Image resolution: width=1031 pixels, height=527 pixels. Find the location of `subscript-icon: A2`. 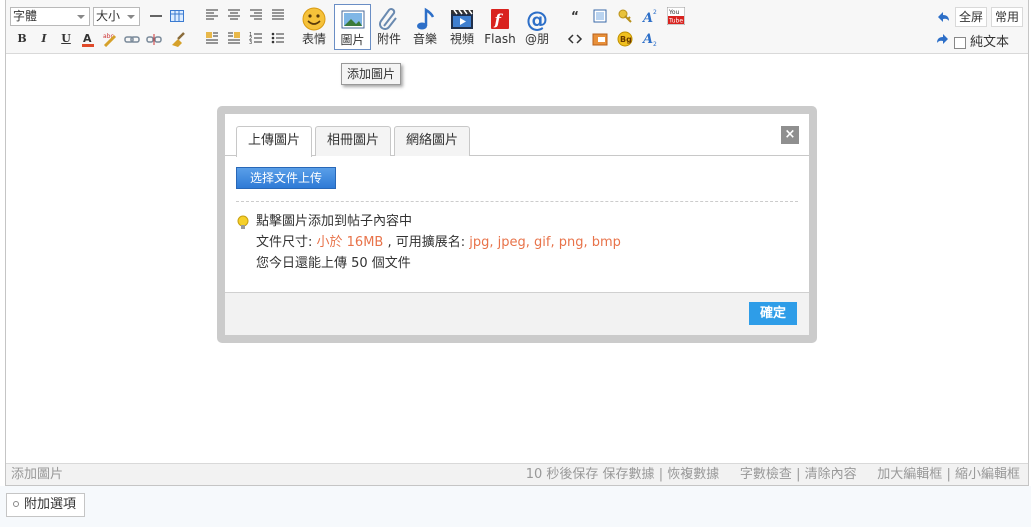

subscript-icon: A2 is located at coordinates (649, 39).